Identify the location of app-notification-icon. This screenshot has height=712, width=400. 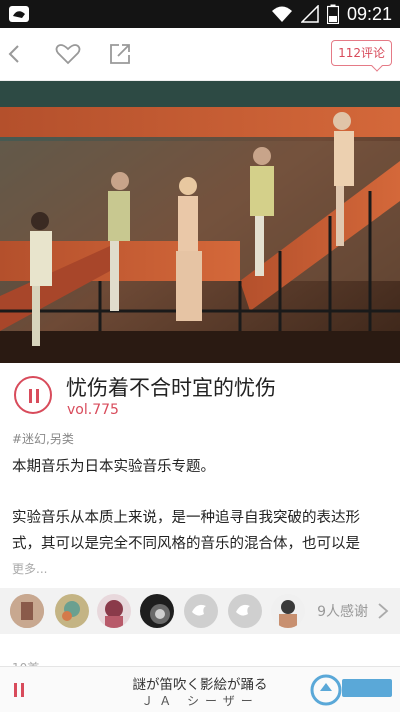
(19, 14).